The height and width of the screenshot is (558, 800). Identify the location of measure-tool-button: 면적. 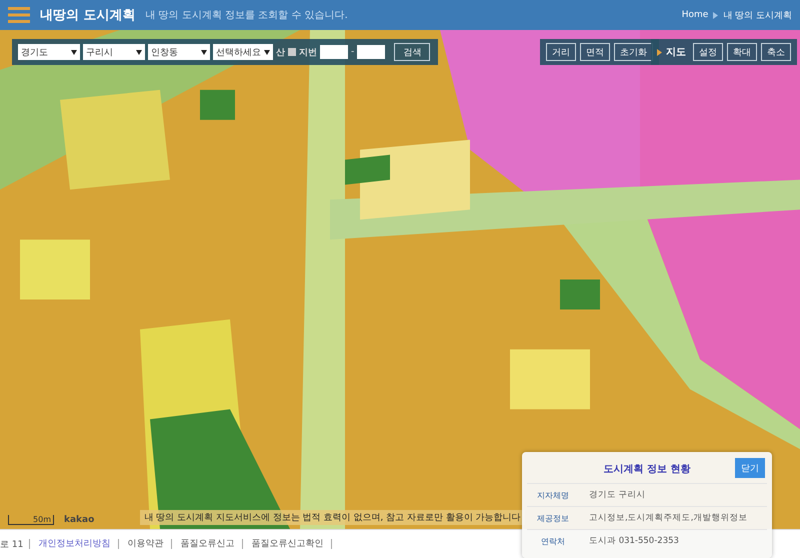
(595, 52).